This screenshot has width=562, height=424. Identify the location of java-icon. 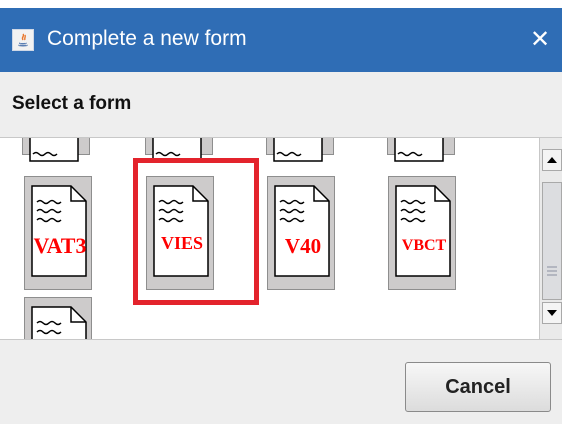
(23, 40).